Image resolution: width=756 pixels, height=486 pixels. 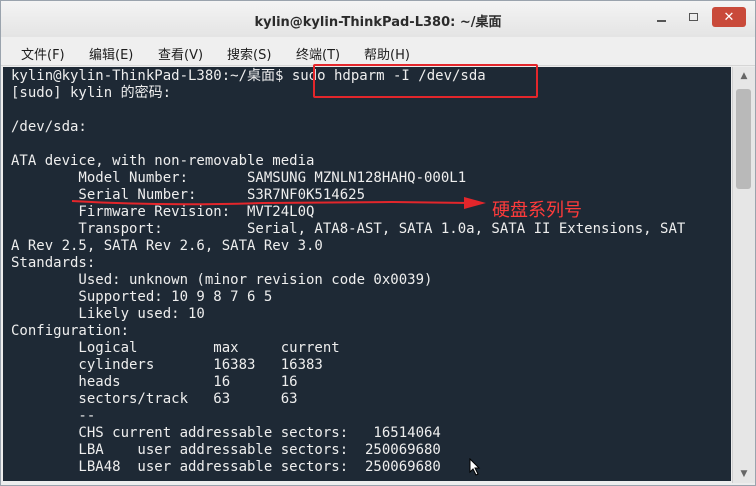 What do you see at coordinates (163, 212) in the screenshot?
I see `terminal-line: Firmware Revision: MVT24L0Q` at bounding box center [163, 212].